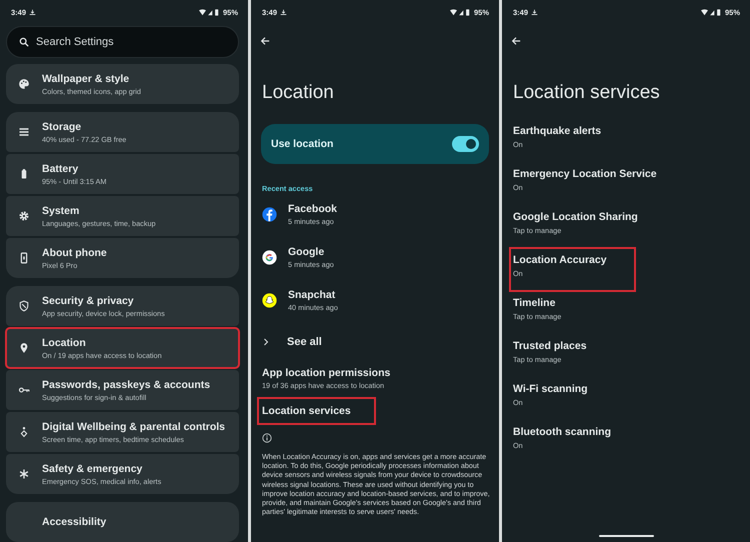 This screenshot has height=542, width=750. What do you see at coordinates (86, 78) in the screenshot?
I see `item-title: Wallpaper & style` at bounding box center [86, 78].